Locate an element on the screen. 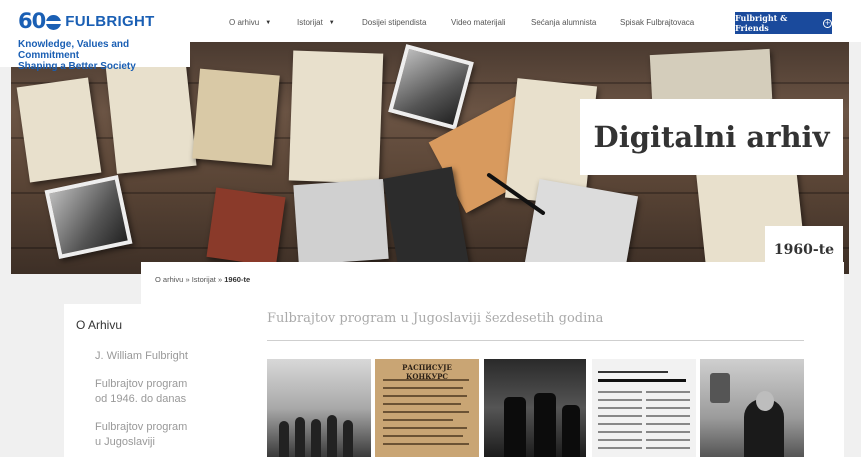 The width and height of the screenshot is (861, 457). tagline-line-2: Shaping a Better Society is located at coordinates (77, 66).